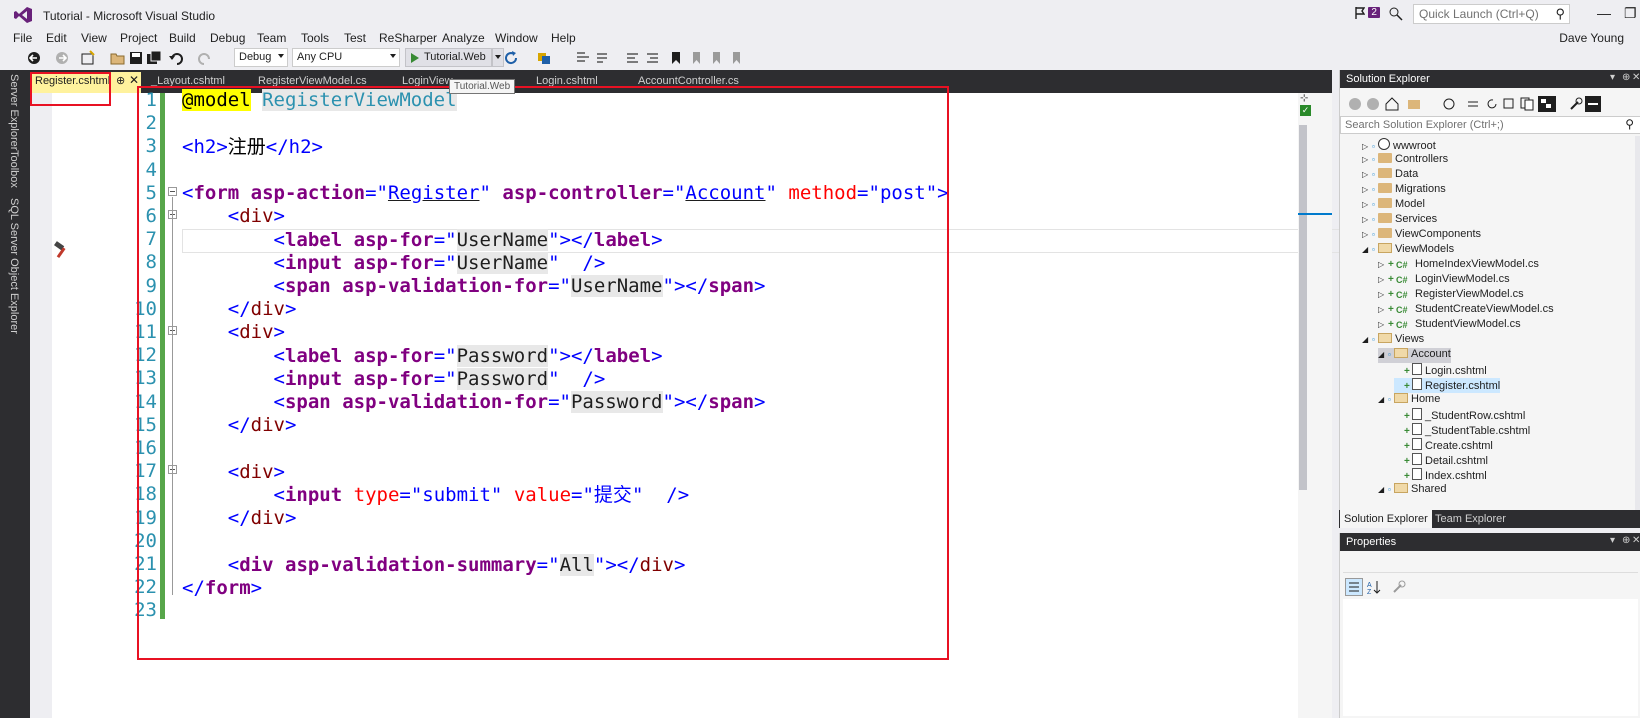  Describe the element at coordinates (1440, 475) in the screenshot. I see `tree-item-index-cshtml: + Index.cshtml` at that location.